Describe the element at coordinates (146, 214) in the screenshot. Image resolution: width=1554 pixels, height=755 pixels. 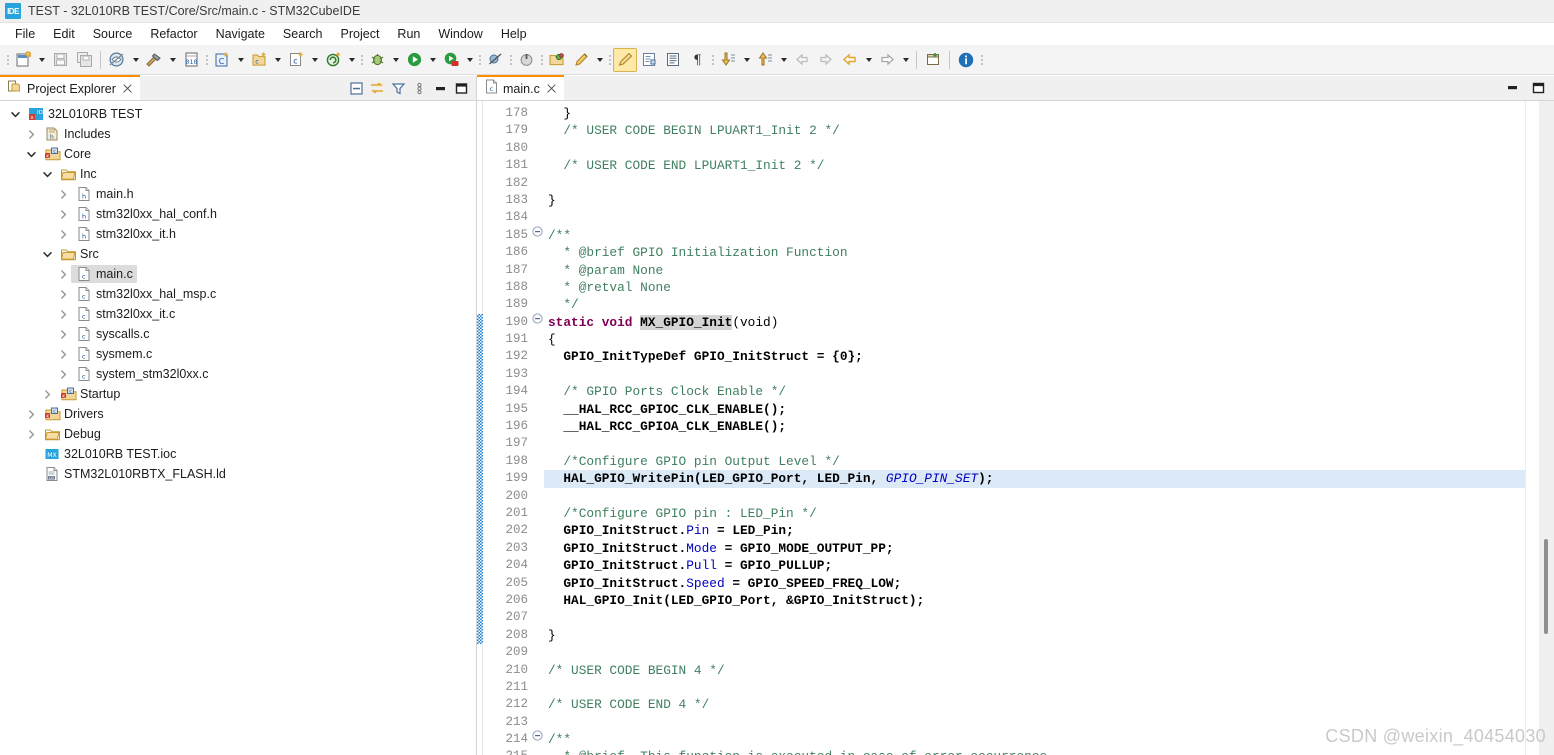
I see `tree-item-content: h stm32l0xx_hal_conf.h` at that location.